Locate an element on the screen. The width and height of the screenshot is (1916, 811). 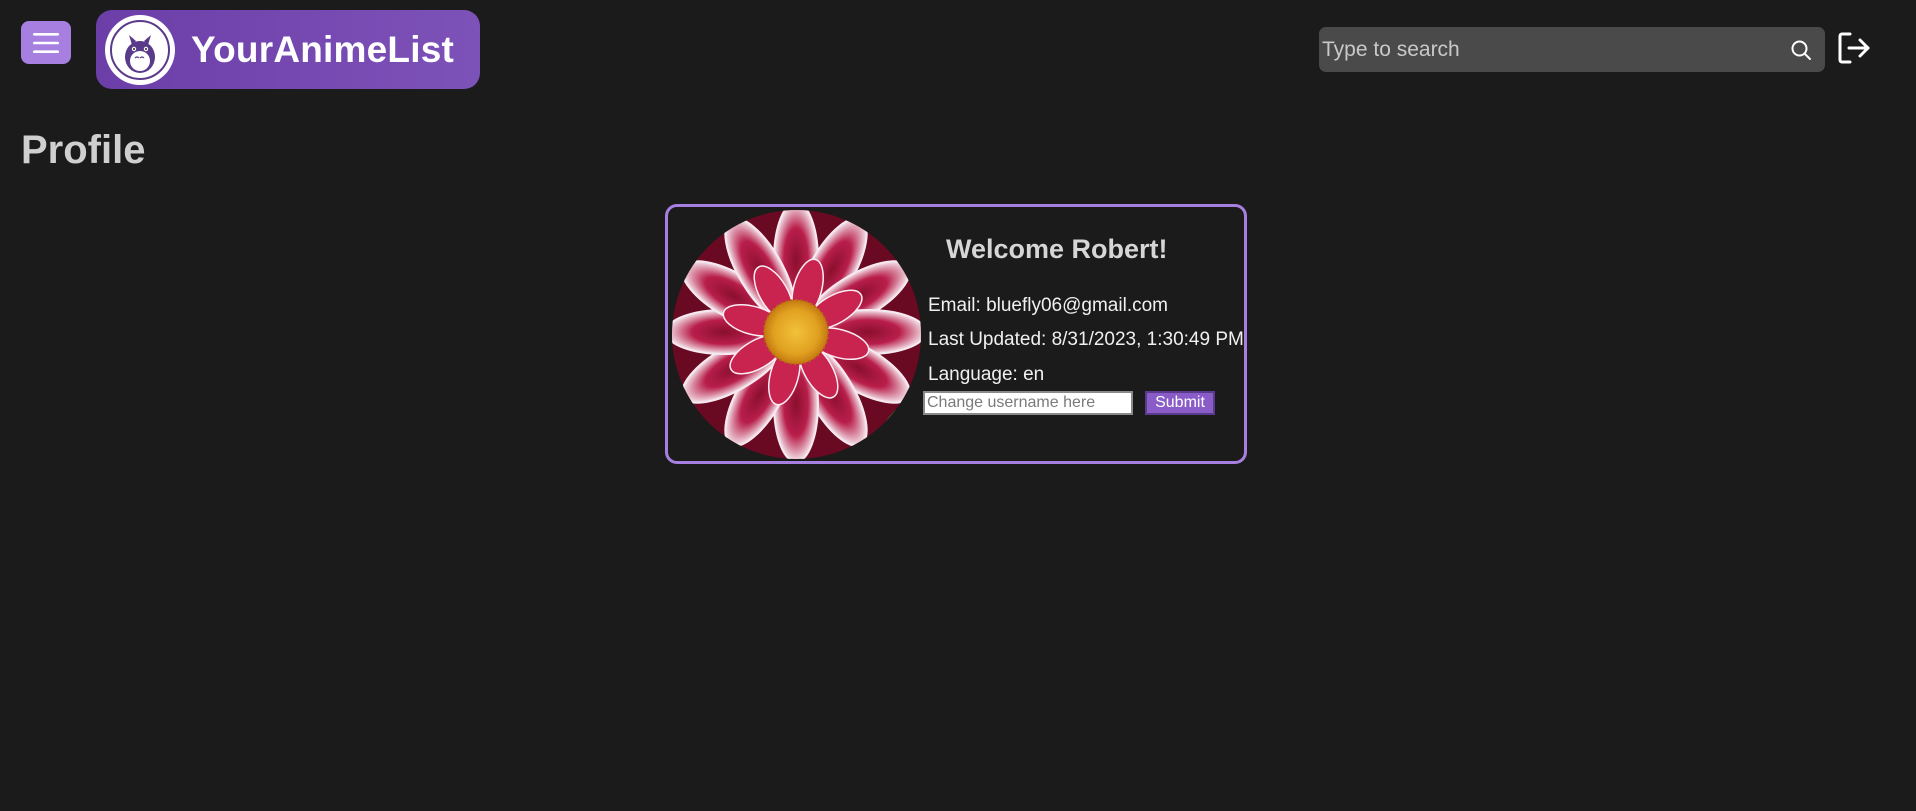
submit-button: Submit is located at coordinates (1180, 403).